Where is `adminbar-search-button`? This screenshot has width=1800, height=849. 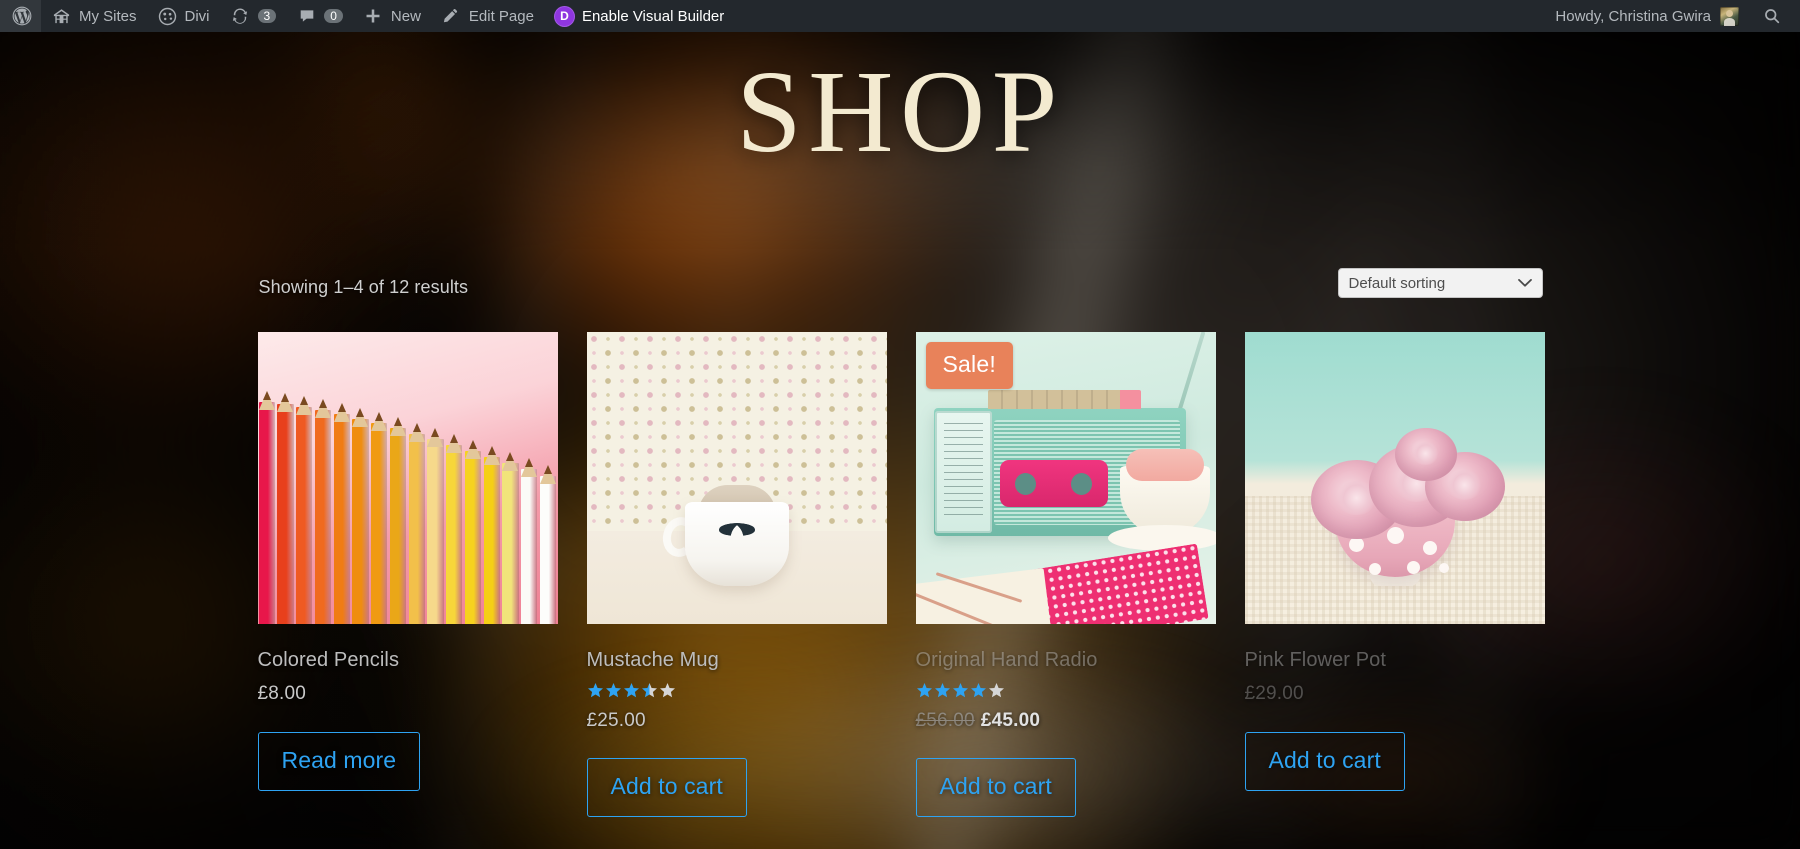 adminbar-search-button is located at coordinates (1772, 16).